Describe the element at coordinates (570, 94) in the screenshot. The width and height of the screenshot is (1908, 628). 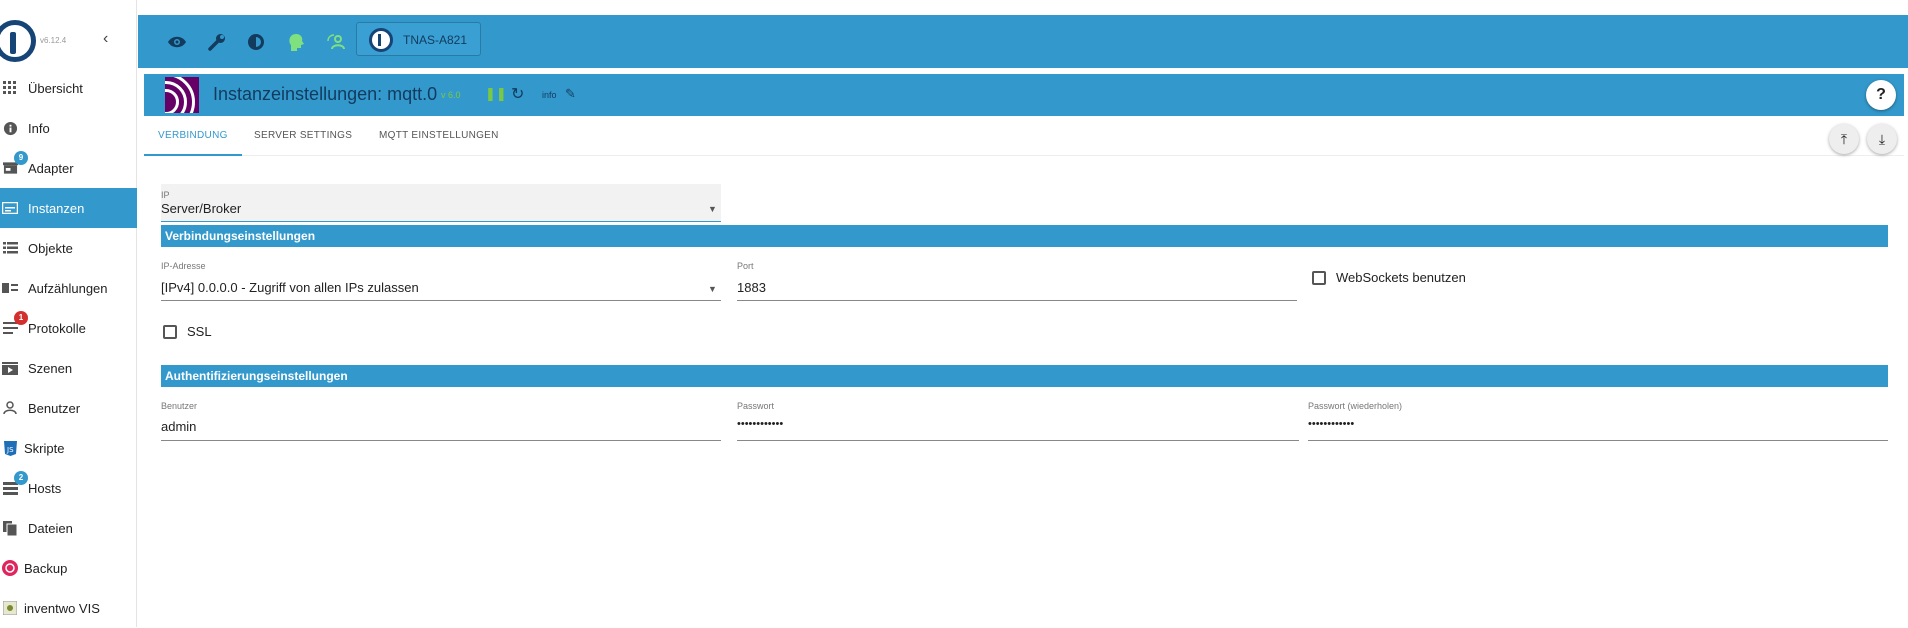
I see `edit-icon: ✎` at that location.